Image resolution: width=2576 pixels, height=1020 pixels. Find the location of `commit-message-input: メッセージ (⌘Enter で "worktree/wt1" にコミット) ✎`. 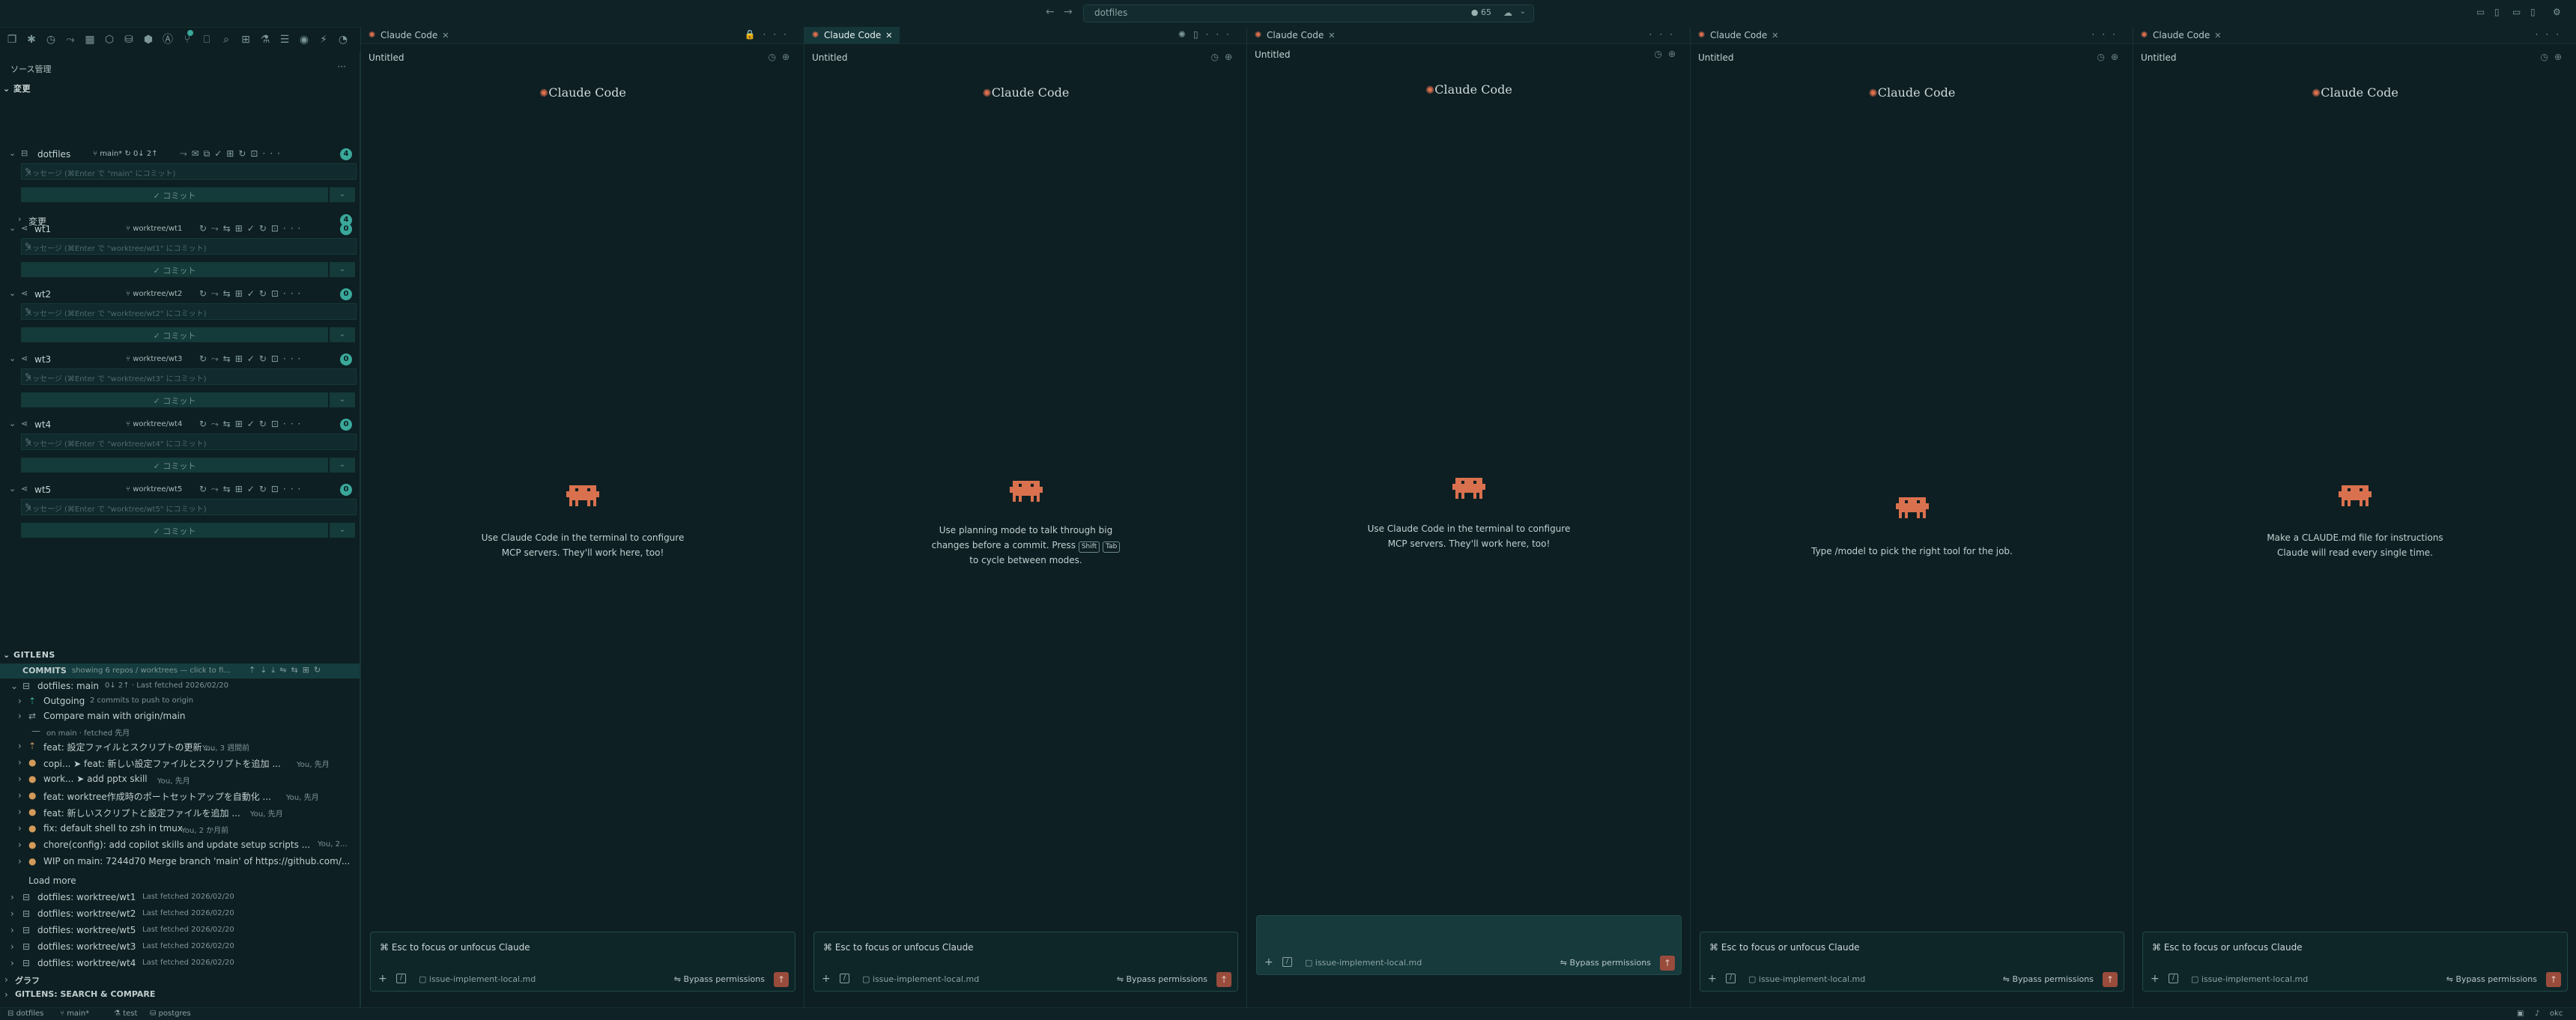

commit-message-input: メッセージ (⌘Enter で "worktree/wt1" にコミット) ✎ is located at coordinates (189, 246).